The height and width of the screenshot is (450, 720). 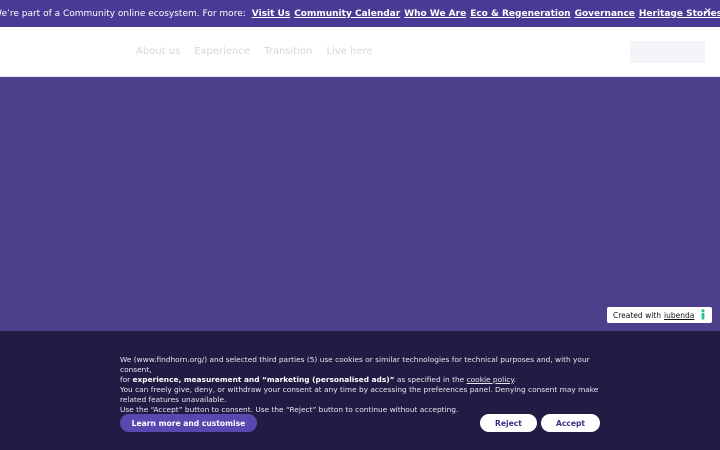 I want to click on main-nav: About us Experience Transition Live here, so click(x=254, y=51).